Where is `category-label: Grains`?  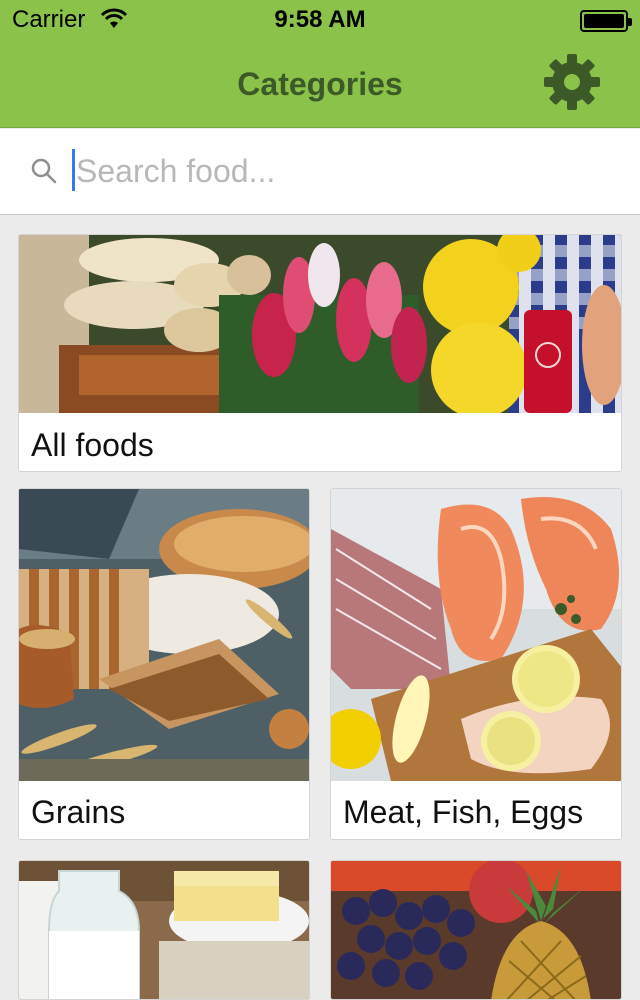
category-label: Grains is located at coordinates (78, 812).